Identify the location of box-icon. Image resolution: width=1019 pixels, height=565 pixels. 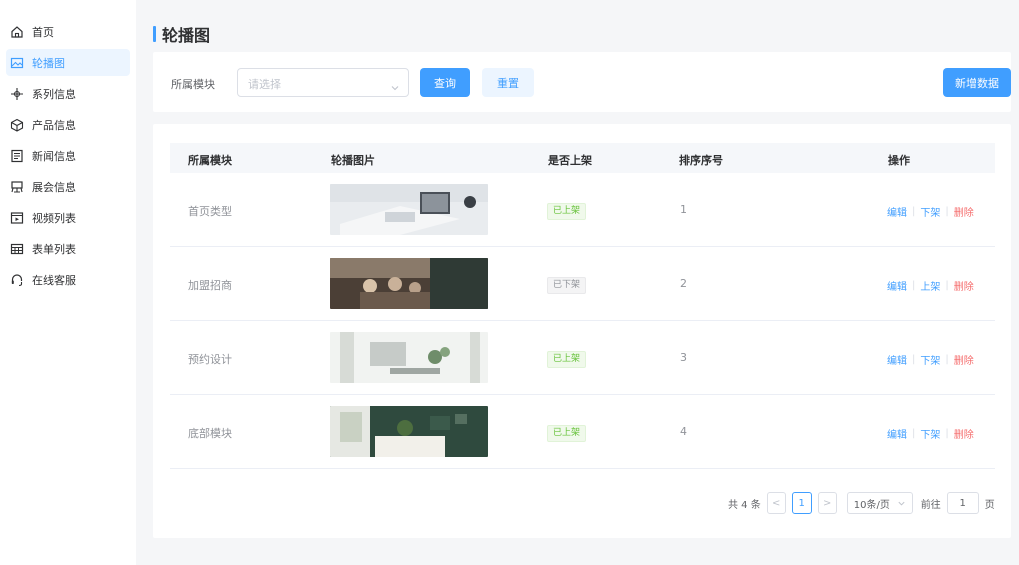
(17, 125).